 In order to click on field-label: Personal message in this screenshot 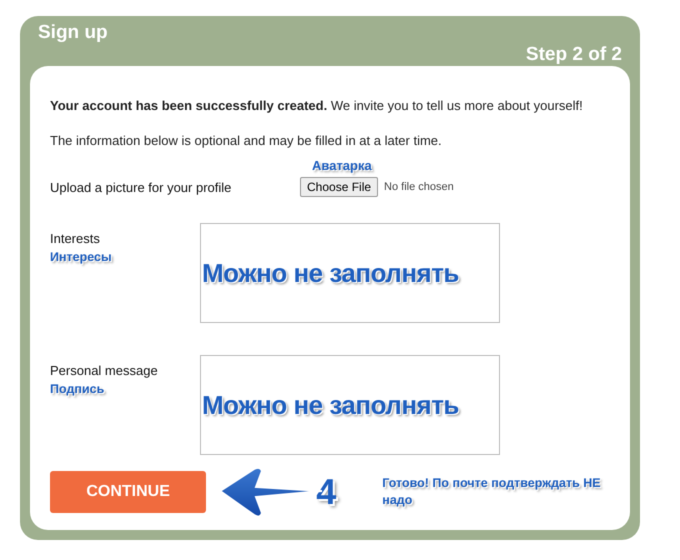, I will do `click(104, 370)`.